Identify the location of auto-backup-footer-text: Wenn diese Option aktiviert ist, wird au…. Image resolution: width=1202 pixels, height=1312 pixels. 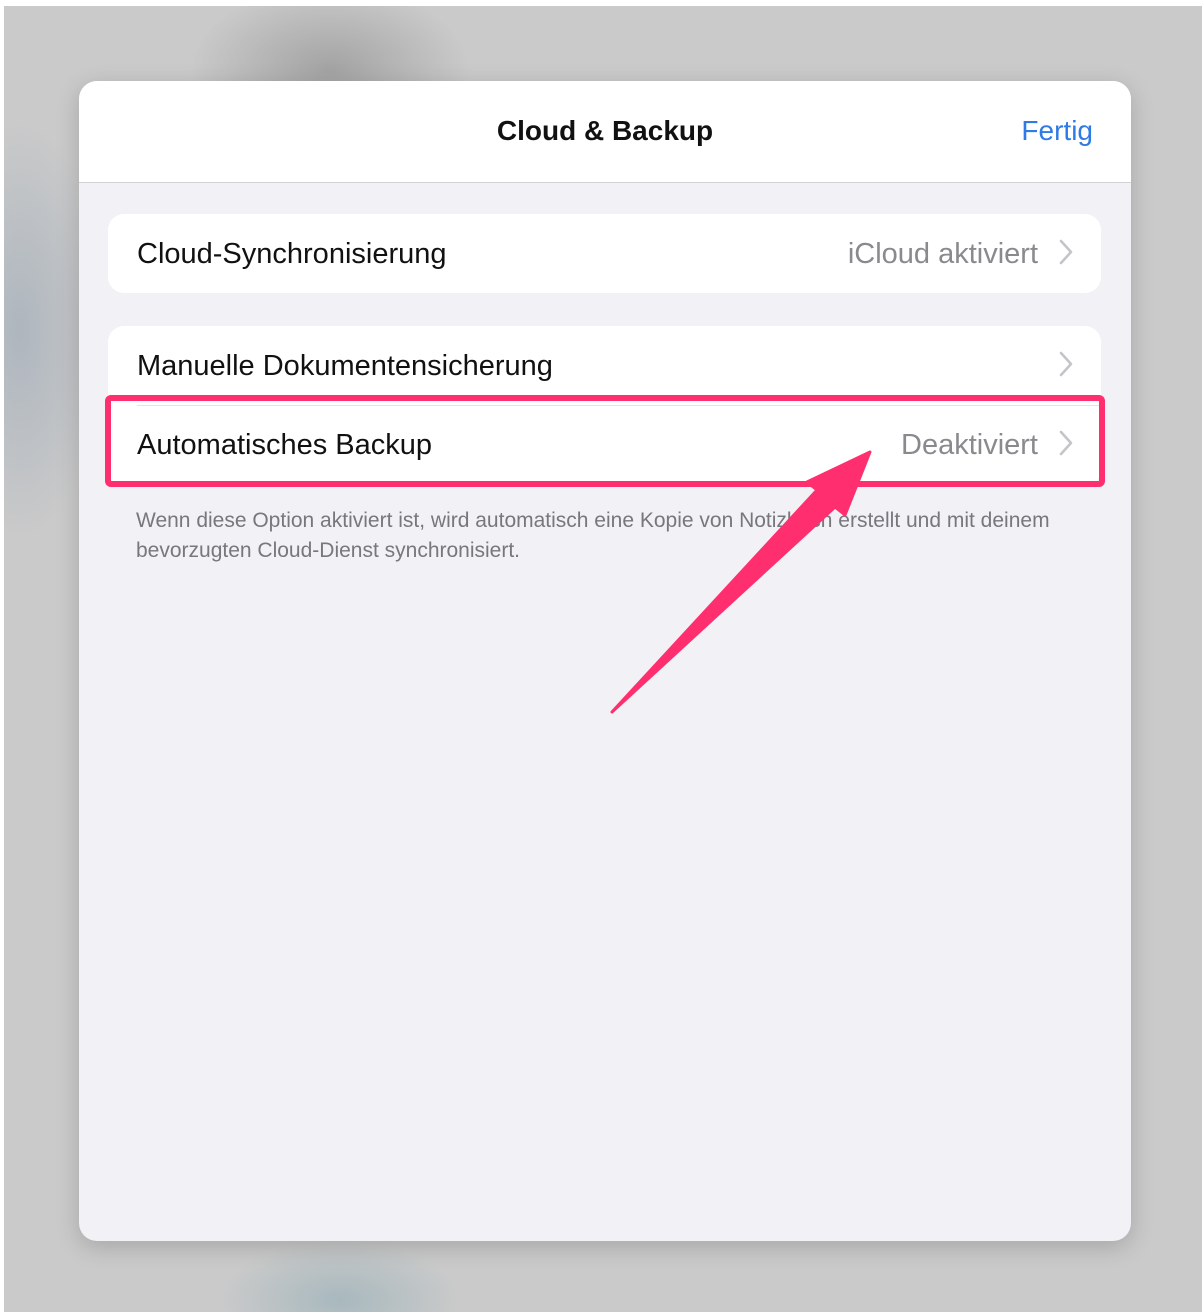
(593, 535).